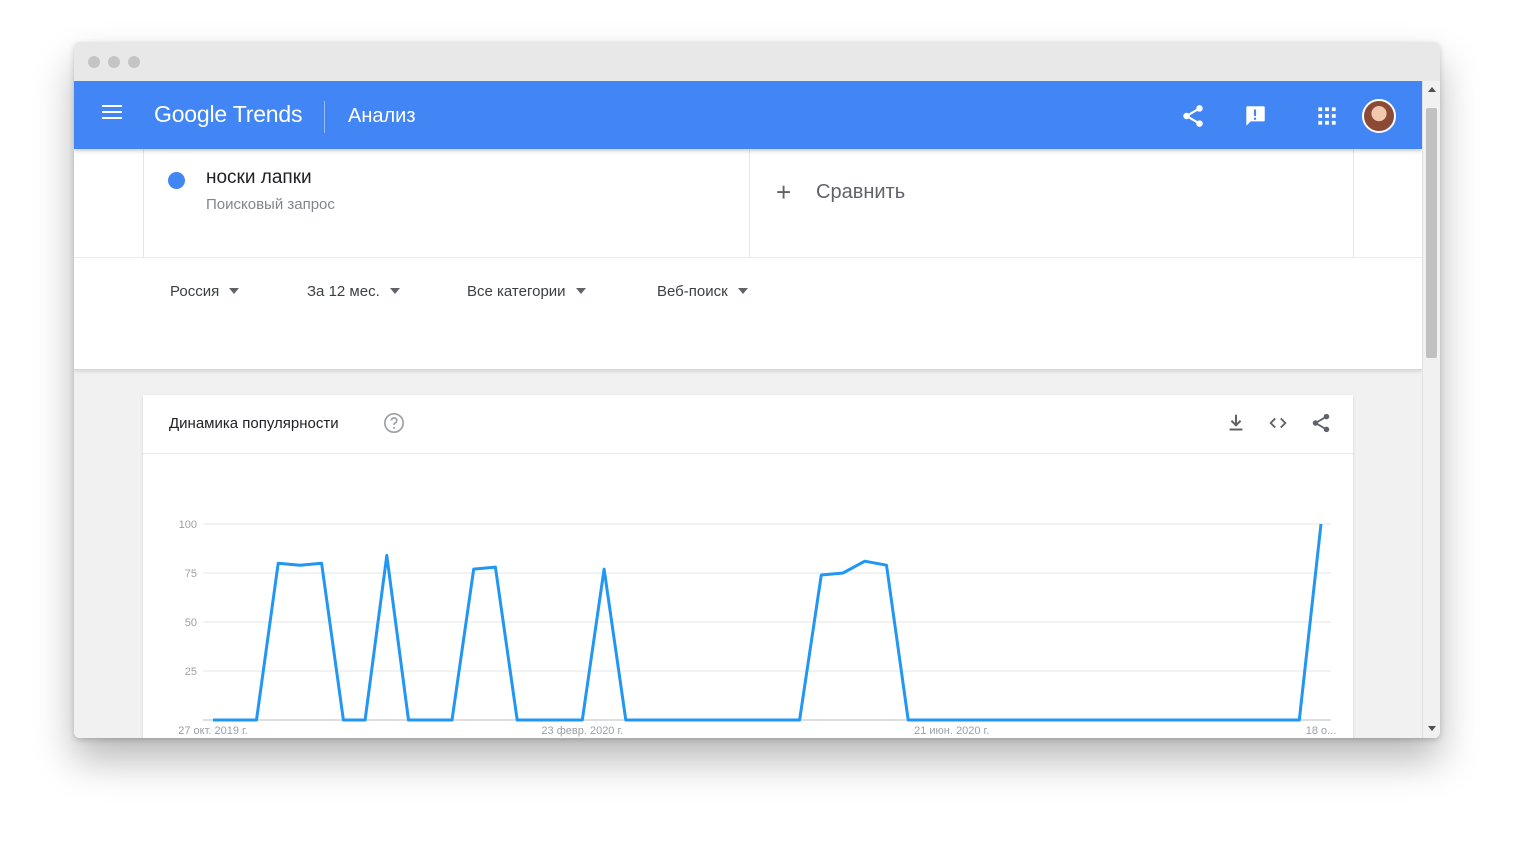 The image size is (1514, 844). I want to click on x-tick-label: 21 июн. 2020 г., so click(951, 731).